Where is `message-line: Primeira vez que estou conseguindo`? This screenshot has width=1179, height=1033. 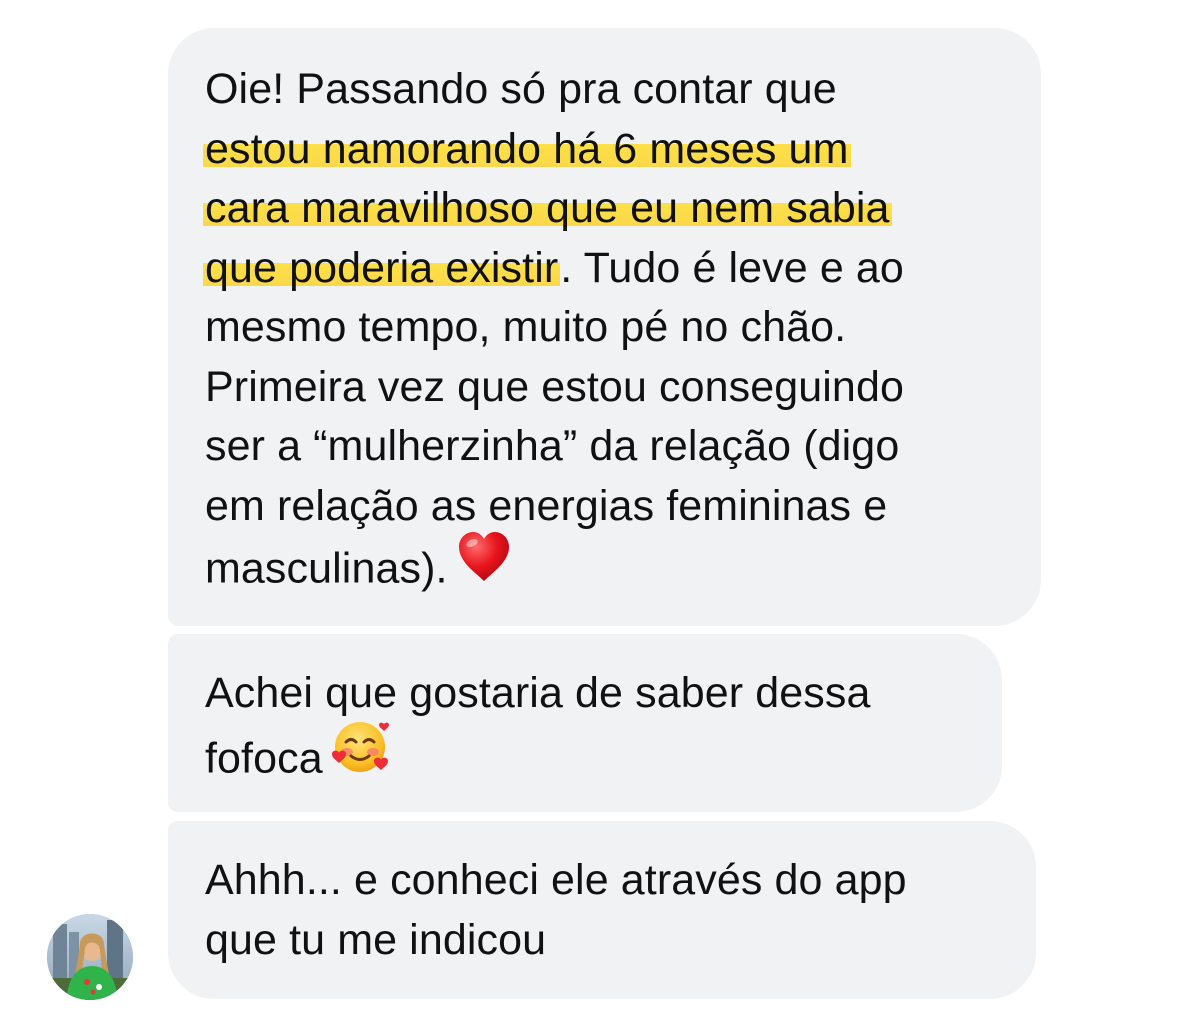
message-line: Primeira vez que estou conseguindo is located at coordinates (605, 388).